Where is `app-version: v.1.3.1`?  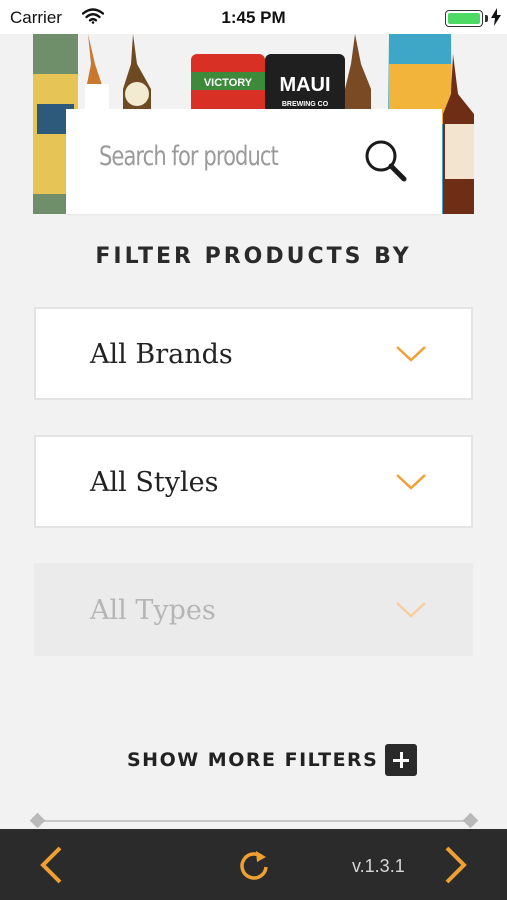
app-version: v.1.3.1 is located at coordinates (378, 866).